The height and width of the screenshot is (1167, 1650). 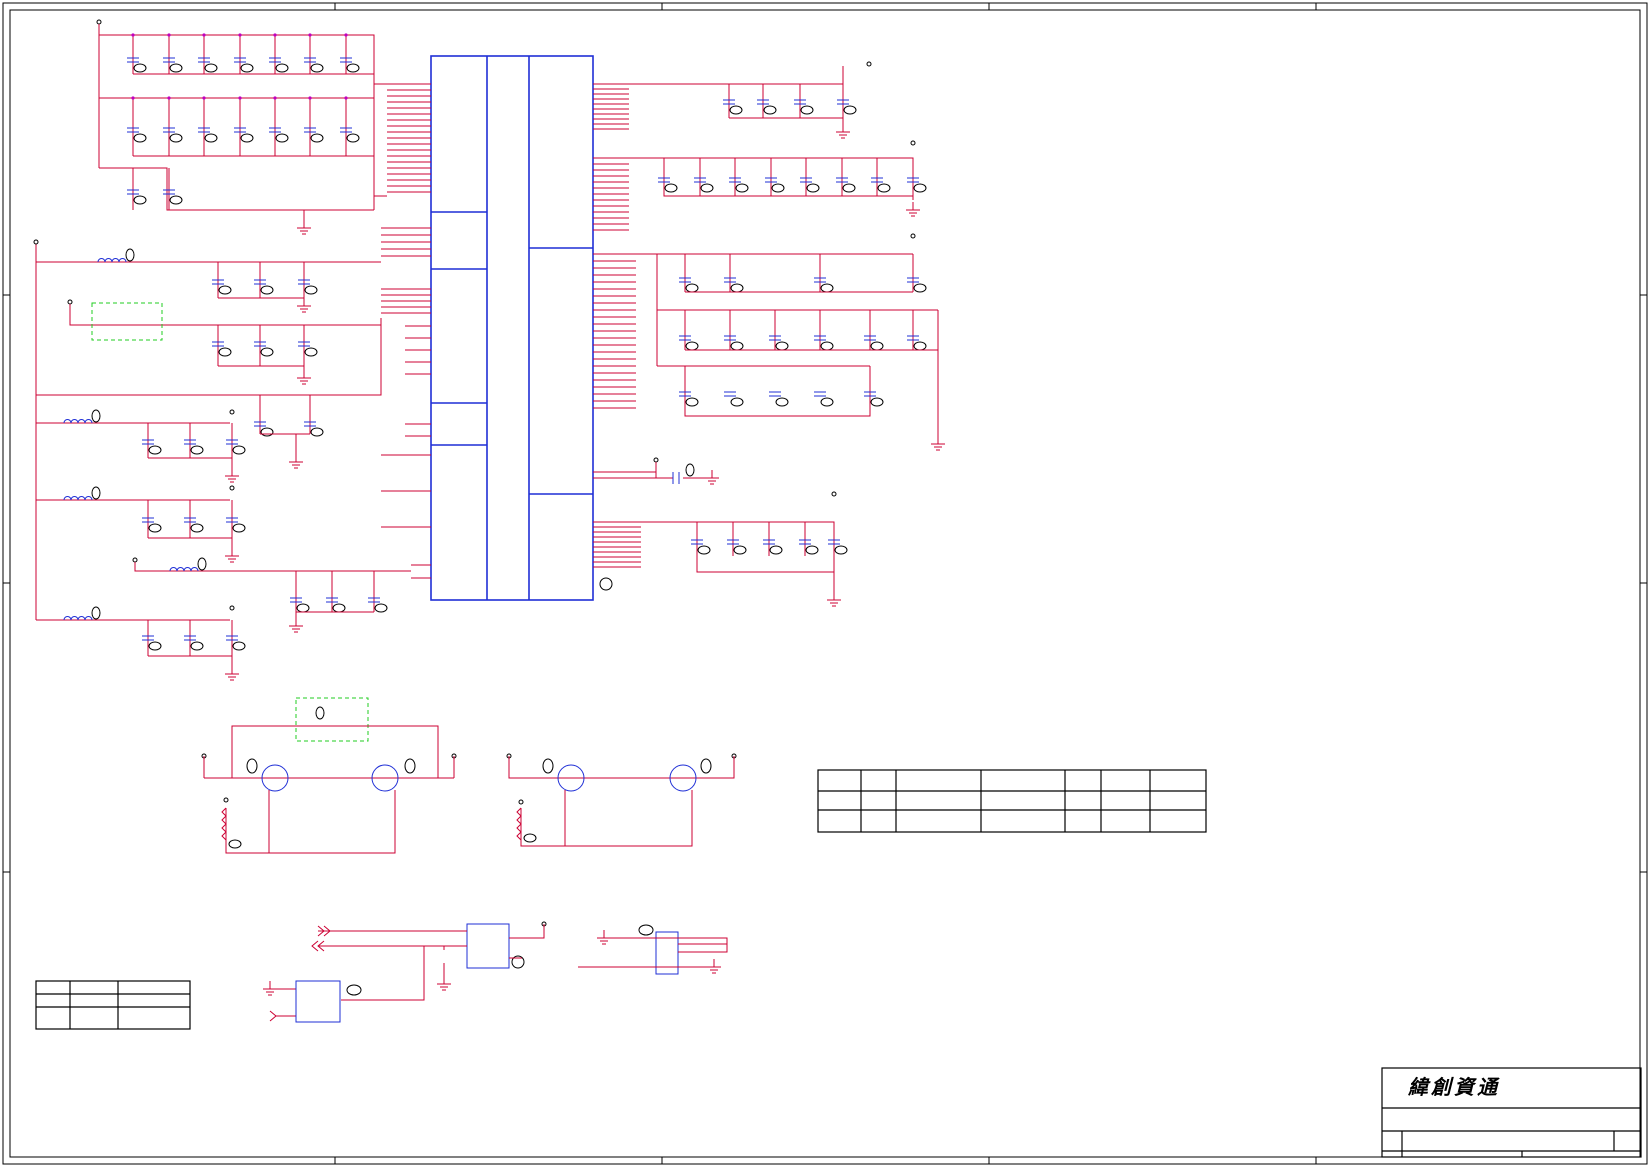 What do you see at coordinates (127, 321) in the screenshot?
I see `optional-part-outline` at bounding box center [127, 321].